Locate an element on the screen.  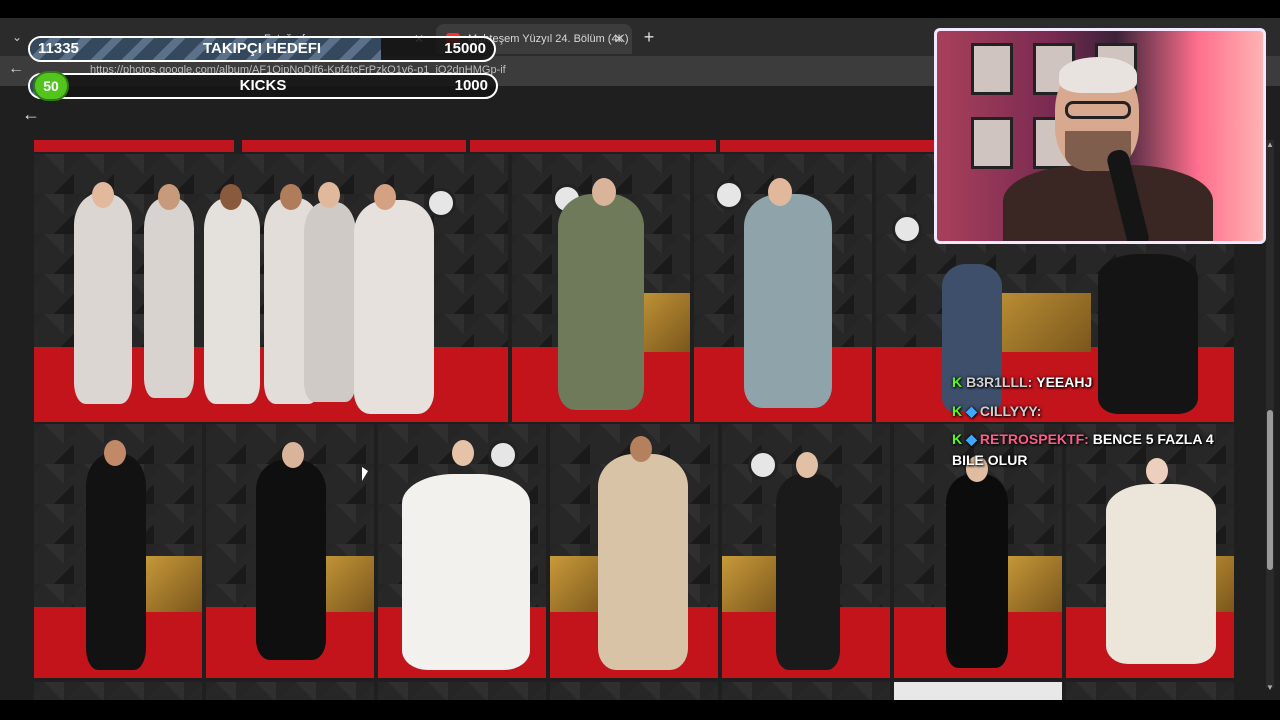
follower-goal-target: 15000 is located at coordinates (465, 48).